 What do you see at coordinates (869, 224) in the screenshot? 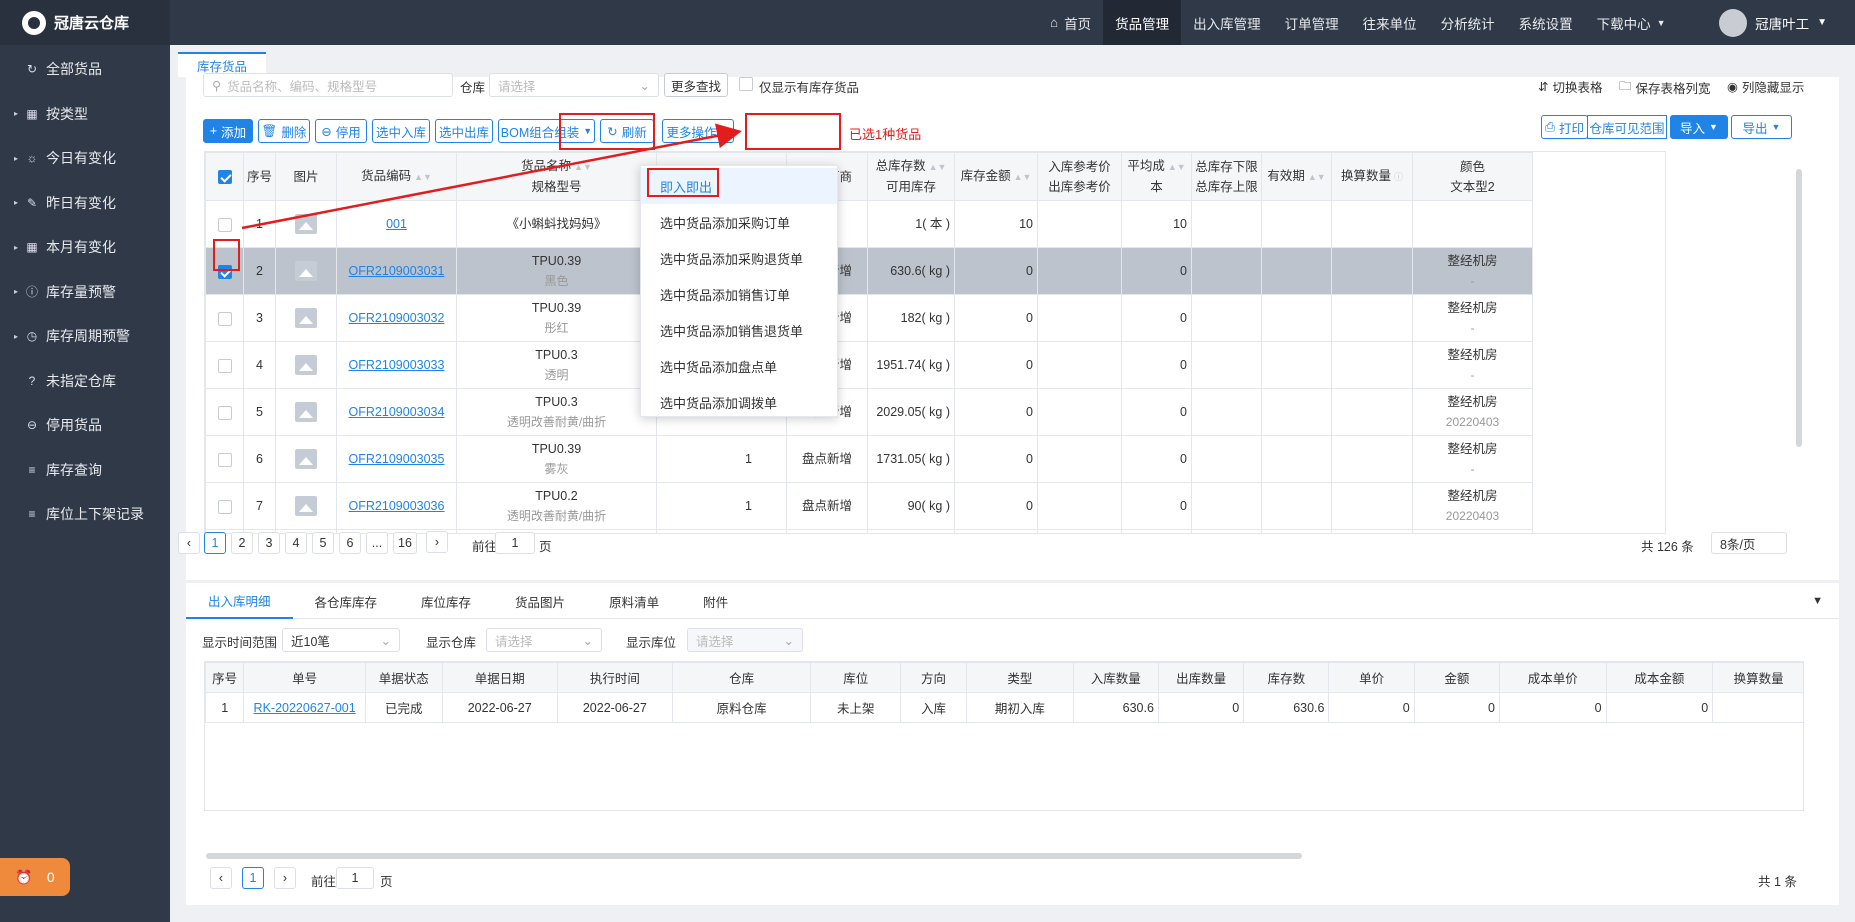
I see `table-row: 1 001 《小蝌蚪找妈妈》 1( 本 ) 10 10` at bounding box center [869, 224].